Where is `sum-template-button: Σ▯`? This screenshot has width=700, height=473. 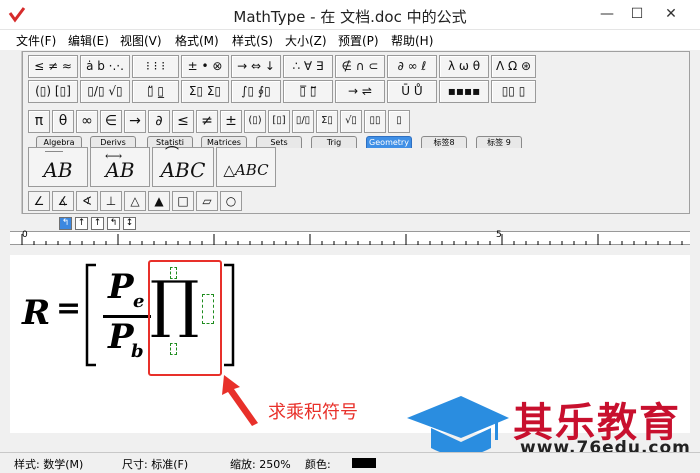
sum-template-button: Σ▯ is located at coordinates (327, 121).